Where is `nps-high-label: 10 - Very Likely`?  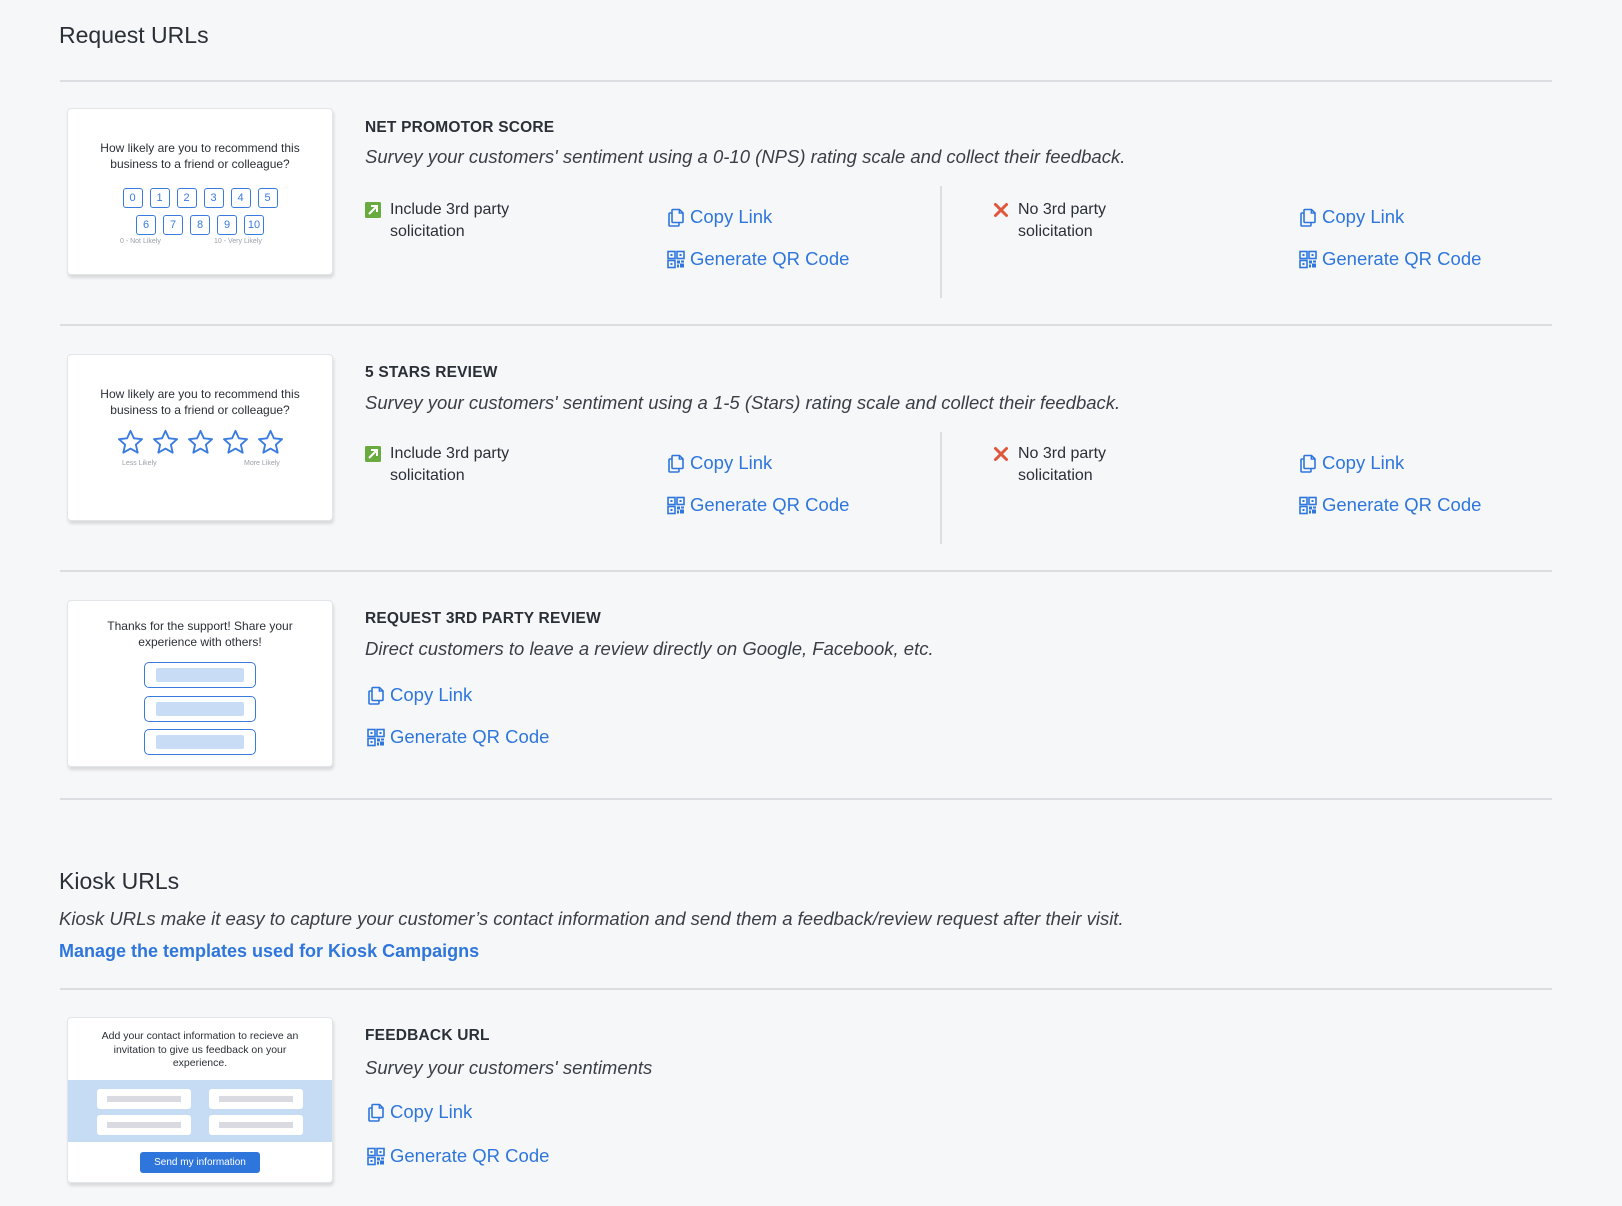 nps-high-label: 10 - Very Likely is located at coordinates (238, 241).